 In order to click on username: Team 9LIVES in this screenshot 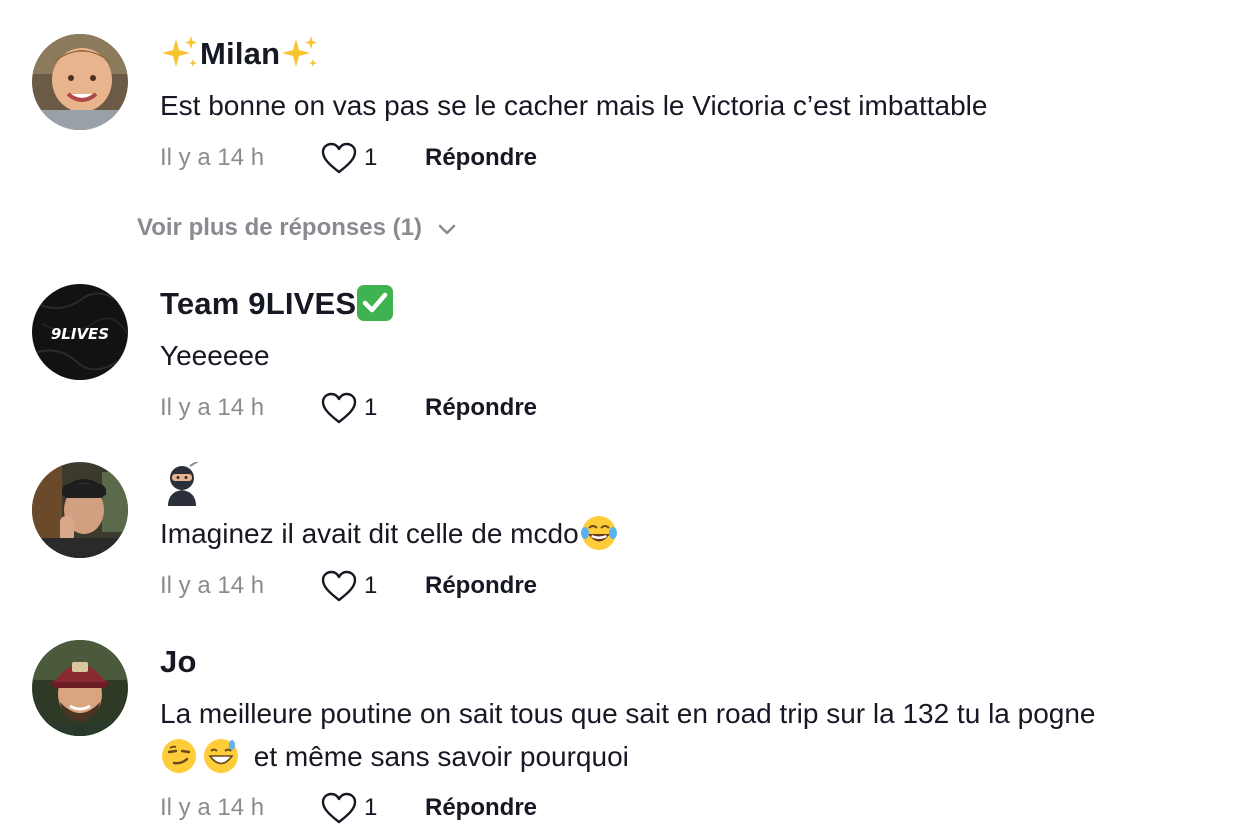, I will do `click(277, 303)`.